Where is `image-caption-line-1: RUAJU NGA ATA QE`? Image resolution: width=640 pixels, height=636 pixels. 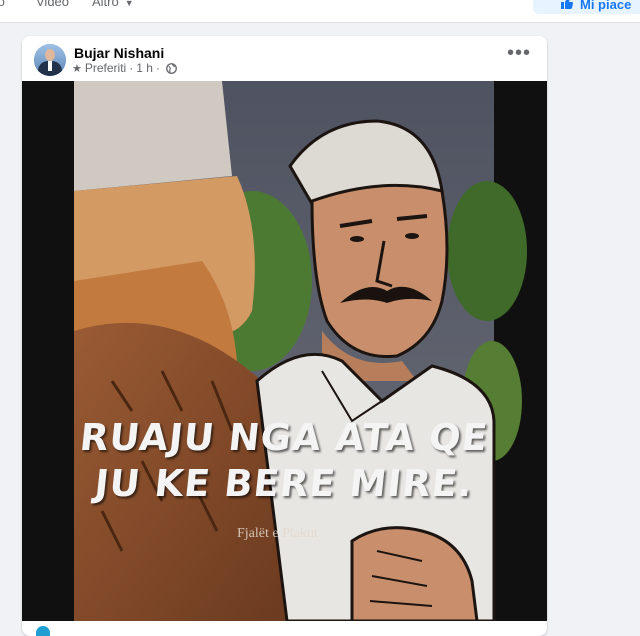
image-caption-line-1: RUAJU NGA ATA QE is located at coordinates (284, 437).